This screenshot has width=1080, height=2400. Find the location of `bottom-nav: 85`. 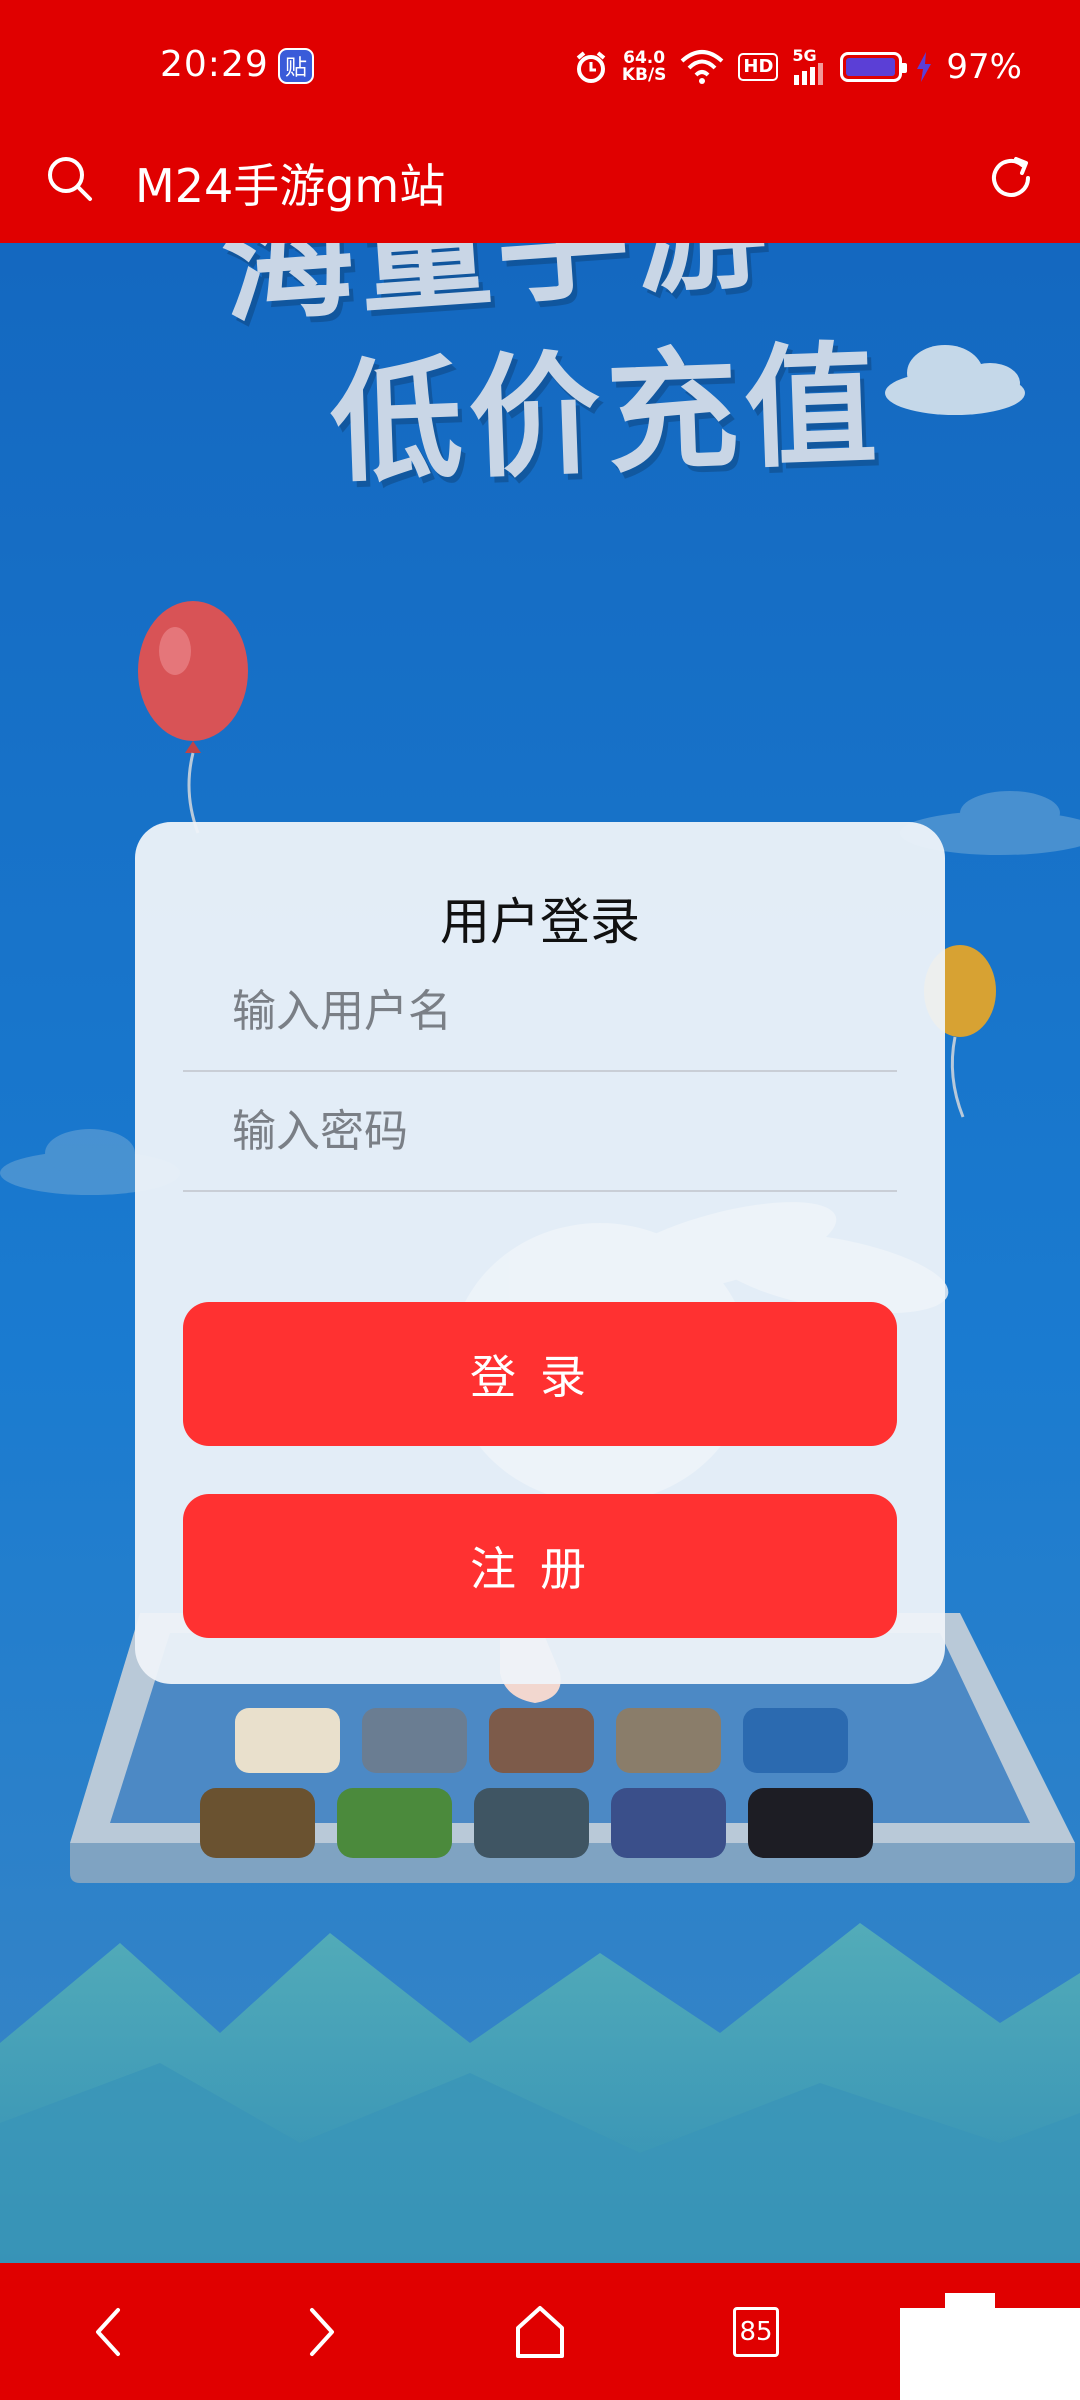

bottom-nav: 85 is located at coordinates (540, 2331).